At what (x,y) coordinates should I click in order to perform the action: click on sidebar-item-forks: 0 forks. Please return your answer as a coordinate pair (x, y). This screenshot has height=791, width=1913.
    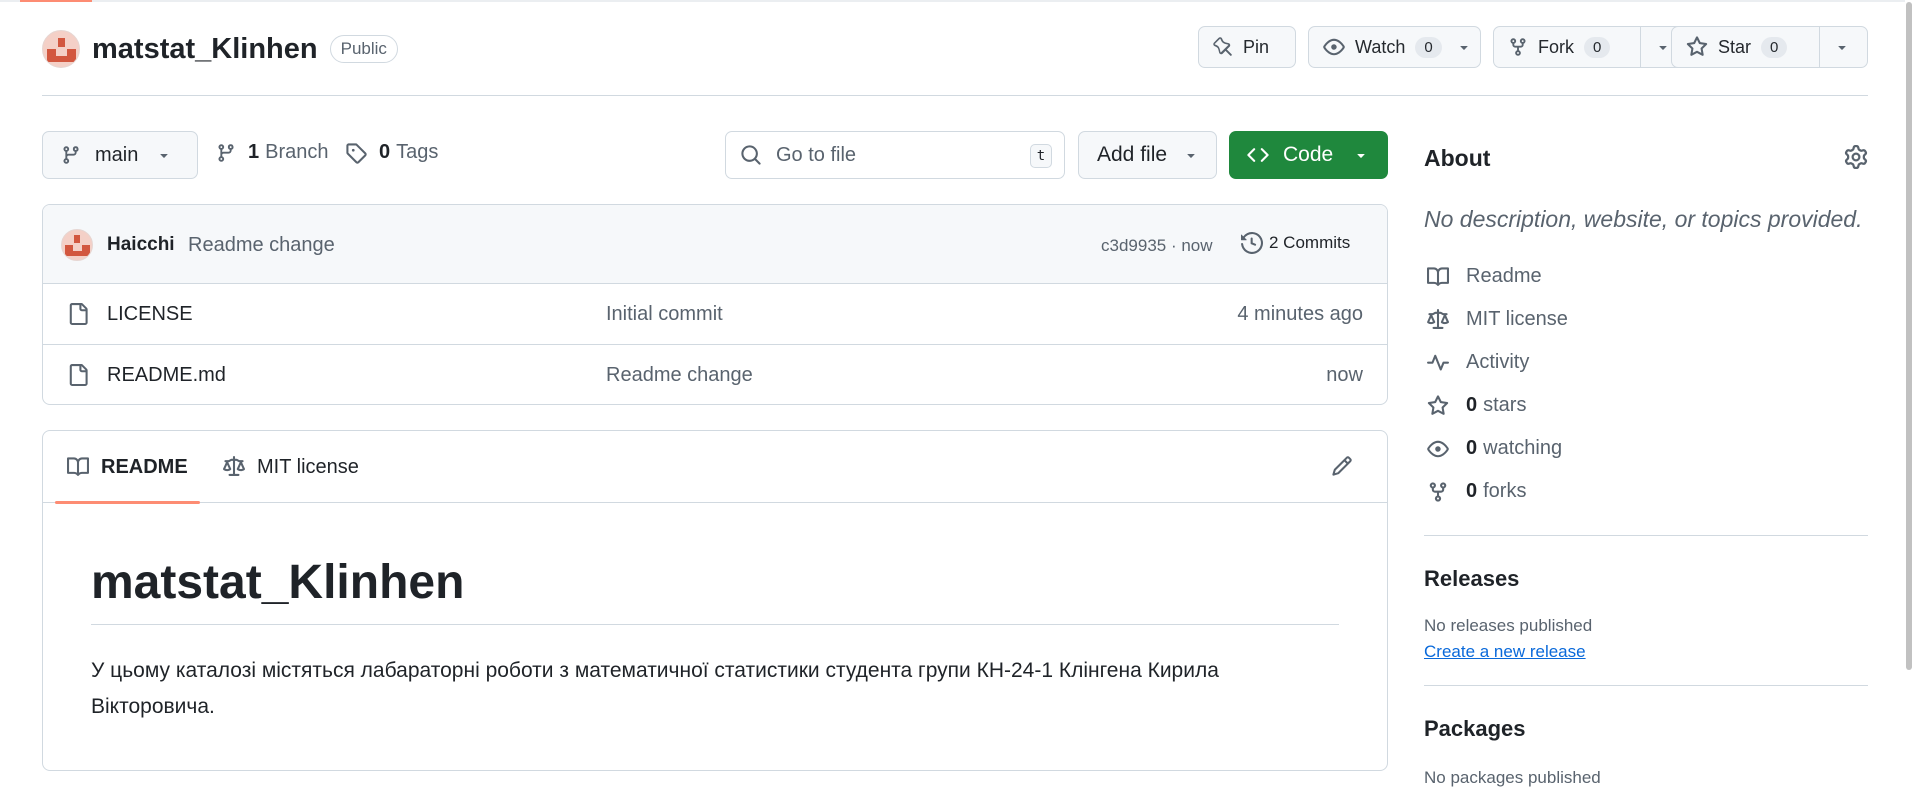
    Looking at the image, I should click on (1646, 491).